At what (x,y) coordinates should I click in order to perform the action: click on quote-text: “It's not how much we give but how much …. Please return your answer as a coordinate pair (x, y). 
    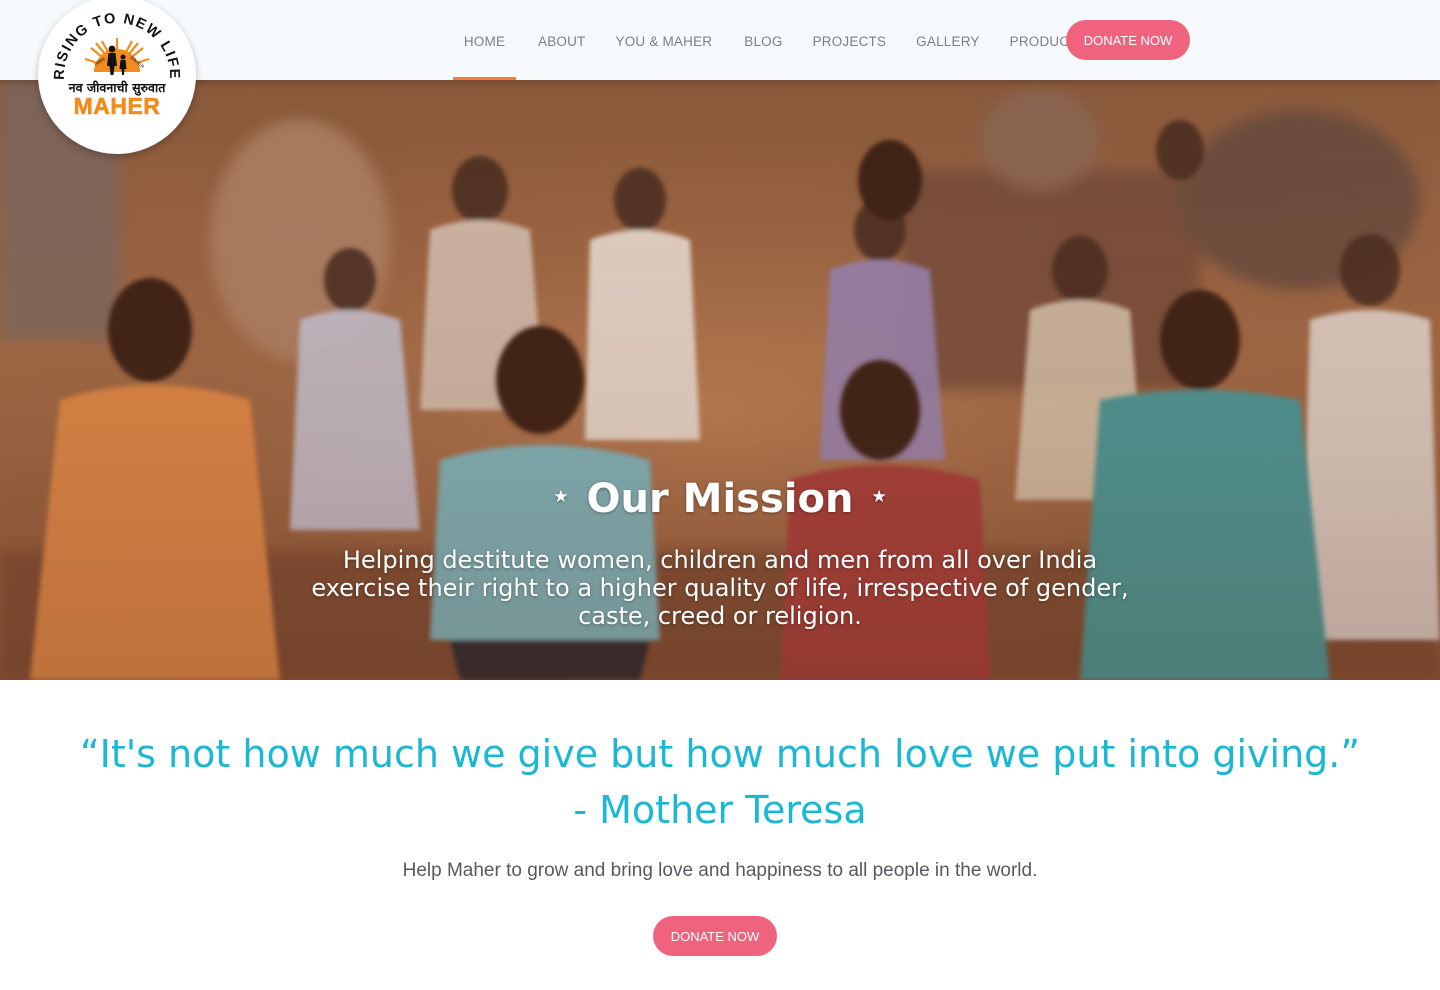
    Looking at the image, I should click on (720, 754).